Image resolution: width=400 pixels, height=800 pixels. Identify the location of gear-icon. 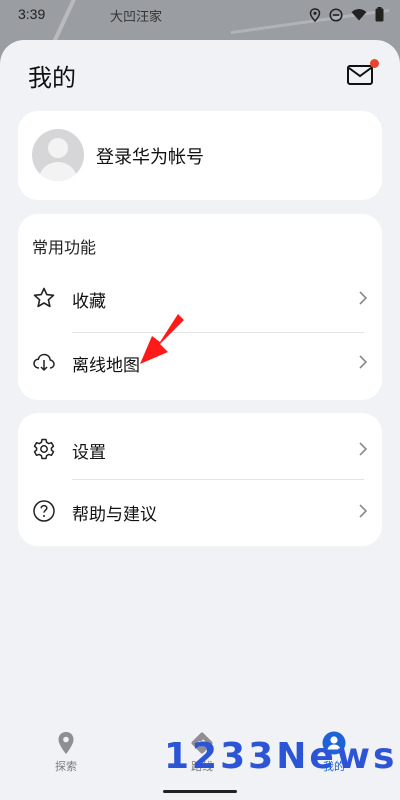
(44, 449).